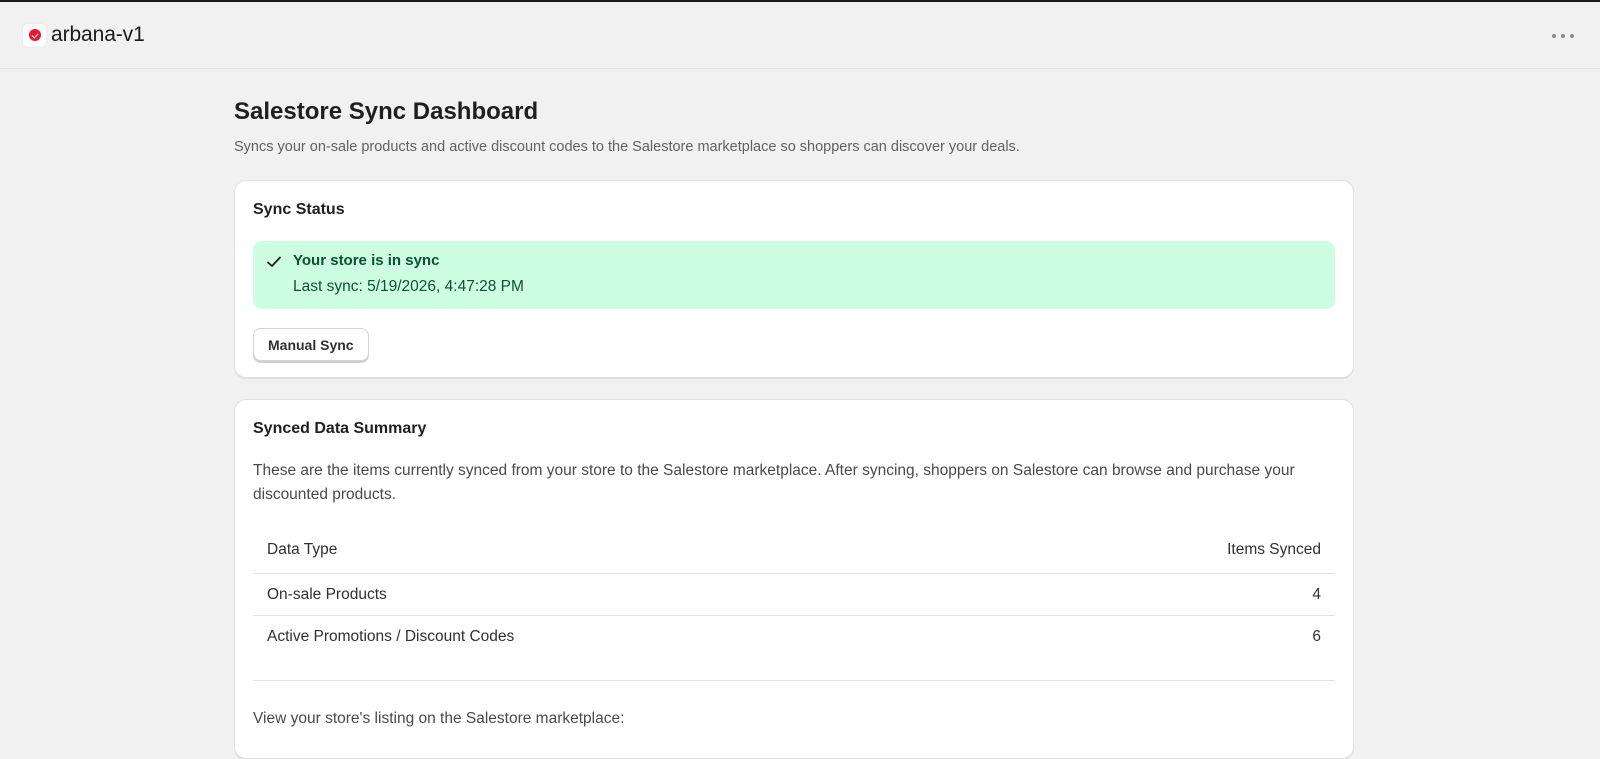 This screenshot has width=1600, height=759. What do you see at coordinates (98, 34) in the screenshot?
I see `app-title: arbana-v1` at bounding box center [98, 34].